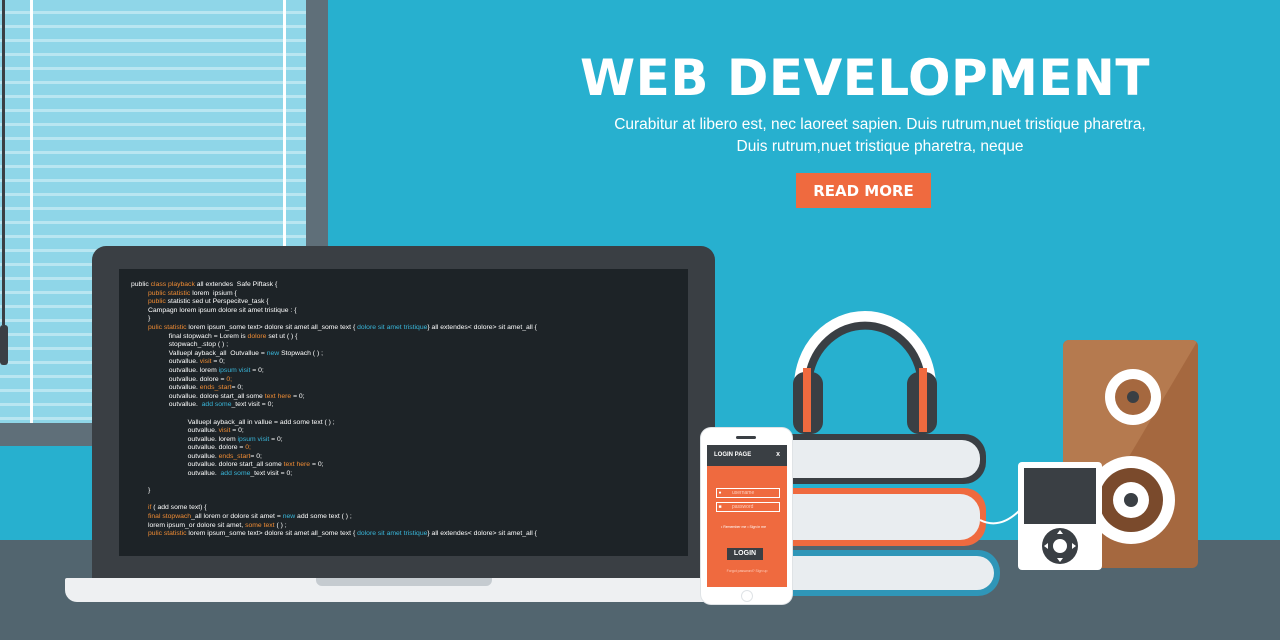 The image size is (1280, 640). What do you see at coordinates (747, 596) in the screenshot?
I see `phone-home-button` at bounding box center [747, 596].